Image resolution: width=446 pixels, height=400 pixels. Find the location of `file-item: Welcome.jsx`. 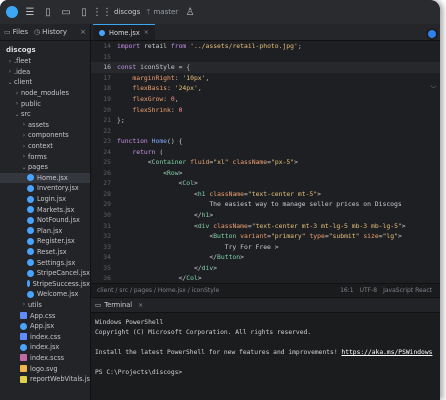

file-item: Welcome.jsx is located at coordinates (45, 294).